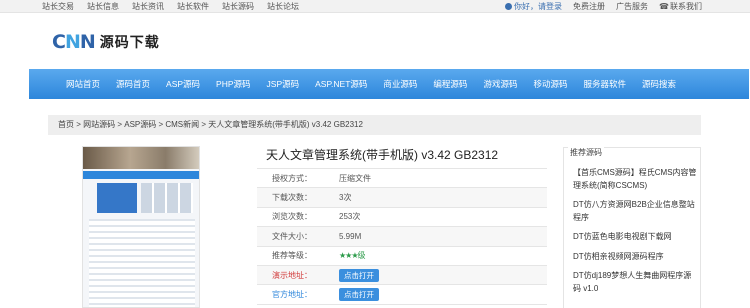 The width and height of the screenshot is (750, 308). I want to click on screenshot-lines, so click(142, 263).